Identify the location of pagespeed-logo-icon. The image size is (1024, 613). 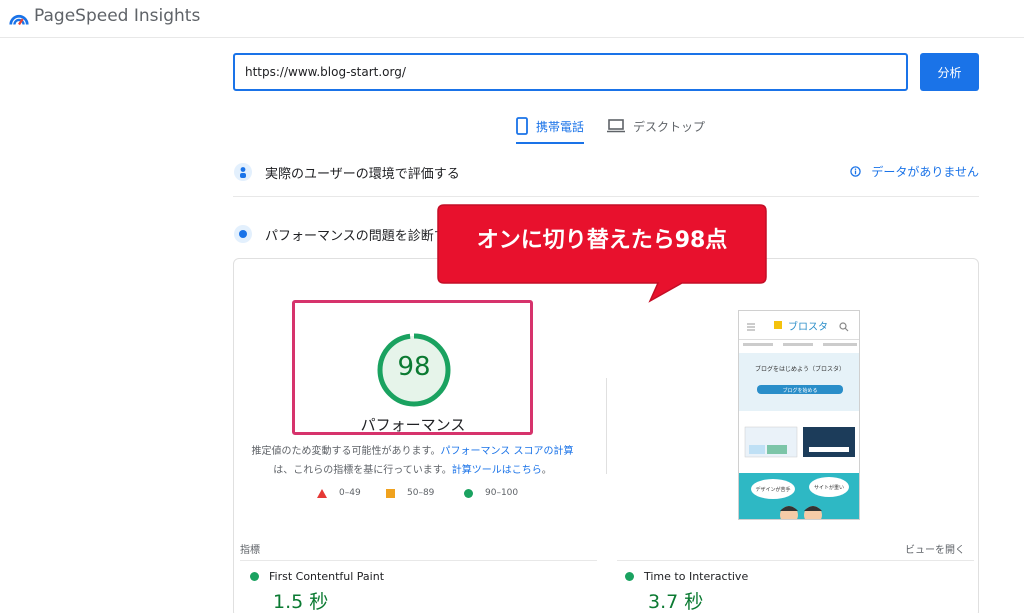
(19, 19).